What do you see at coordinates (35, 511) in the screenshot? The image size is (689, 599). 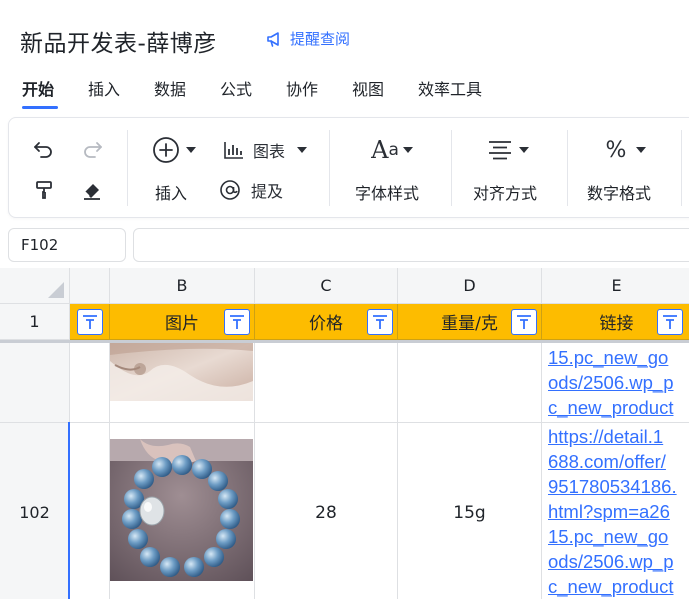 I see `row-header-102: 102` at bounding box center [35, 511].